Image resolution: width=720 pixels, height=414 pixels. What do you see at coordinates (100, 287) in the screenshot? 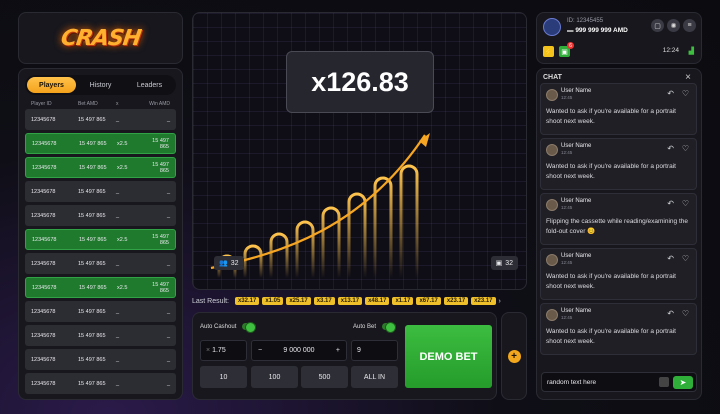
I see `table-row: 12345678 15 497 865 x2.5 15 497 865` at bounding box center [100, 287].